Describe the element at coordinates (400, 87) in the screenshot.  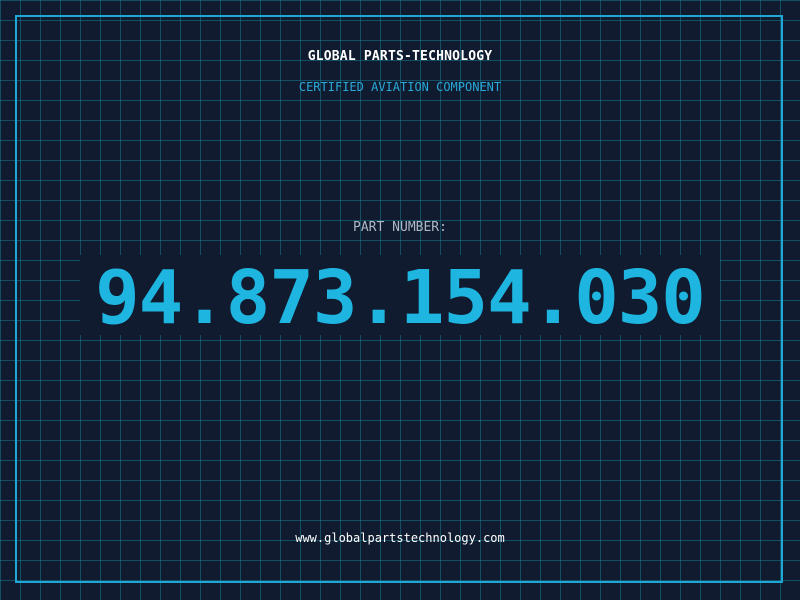
I see `certification-subtitle: CERTIFIED AVIATION COMPONENT` at that location.